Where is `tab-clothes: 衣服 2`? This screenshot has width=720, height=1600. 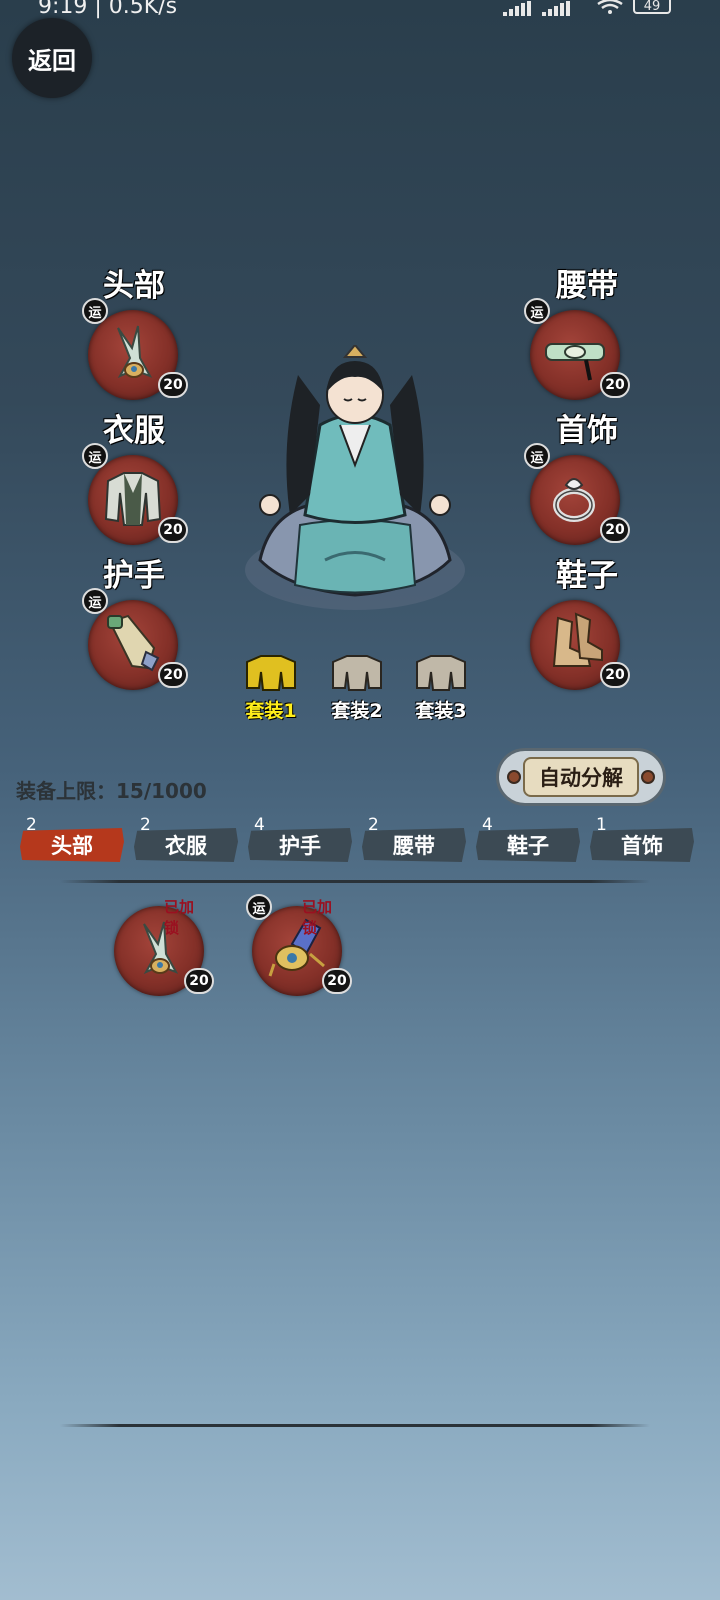
tab-clothes: 衣服 2 is located at coordinates (186, 838).